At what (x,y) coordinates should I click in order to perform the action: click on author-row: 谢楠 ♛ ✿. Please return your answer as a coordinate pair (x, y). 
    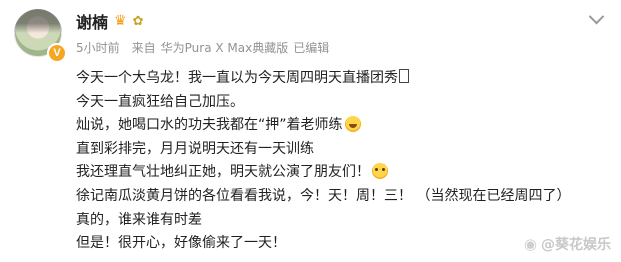
    Looking at the image, I should click on (109, 21).